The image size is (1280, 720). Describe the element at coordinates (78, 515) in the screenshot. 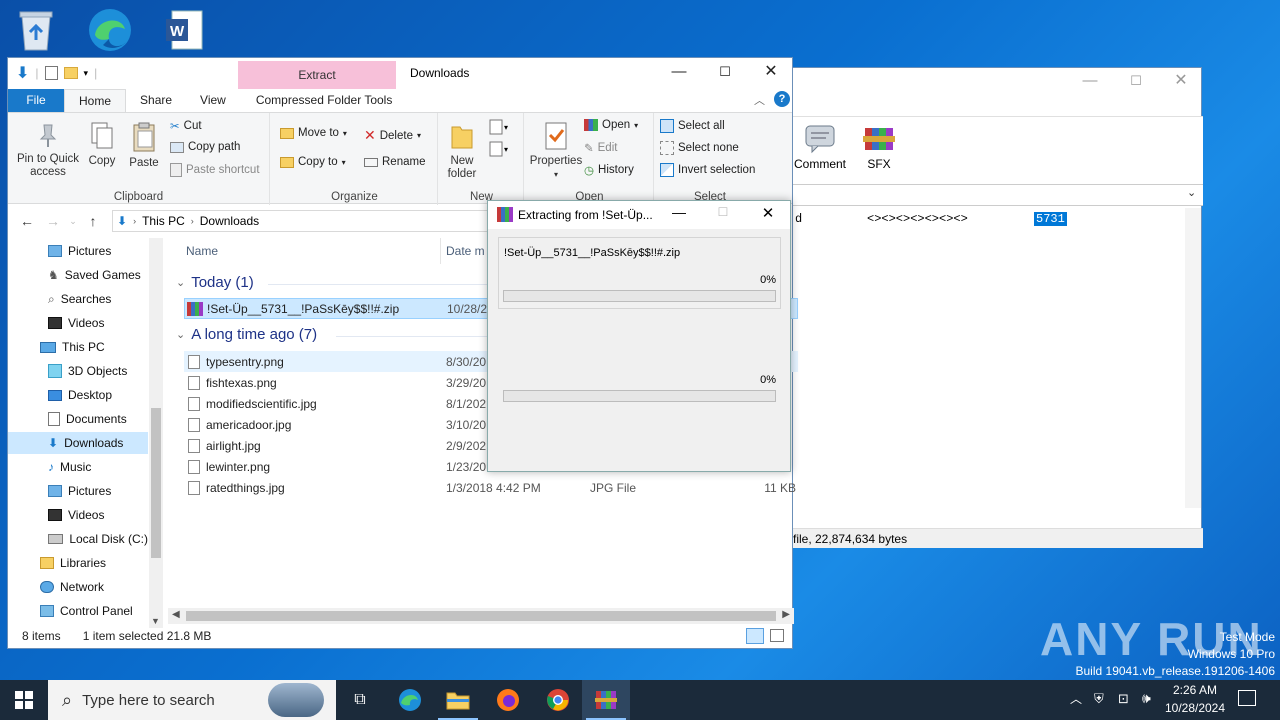

I see `nav-item-videos-2: Videos` at that location.